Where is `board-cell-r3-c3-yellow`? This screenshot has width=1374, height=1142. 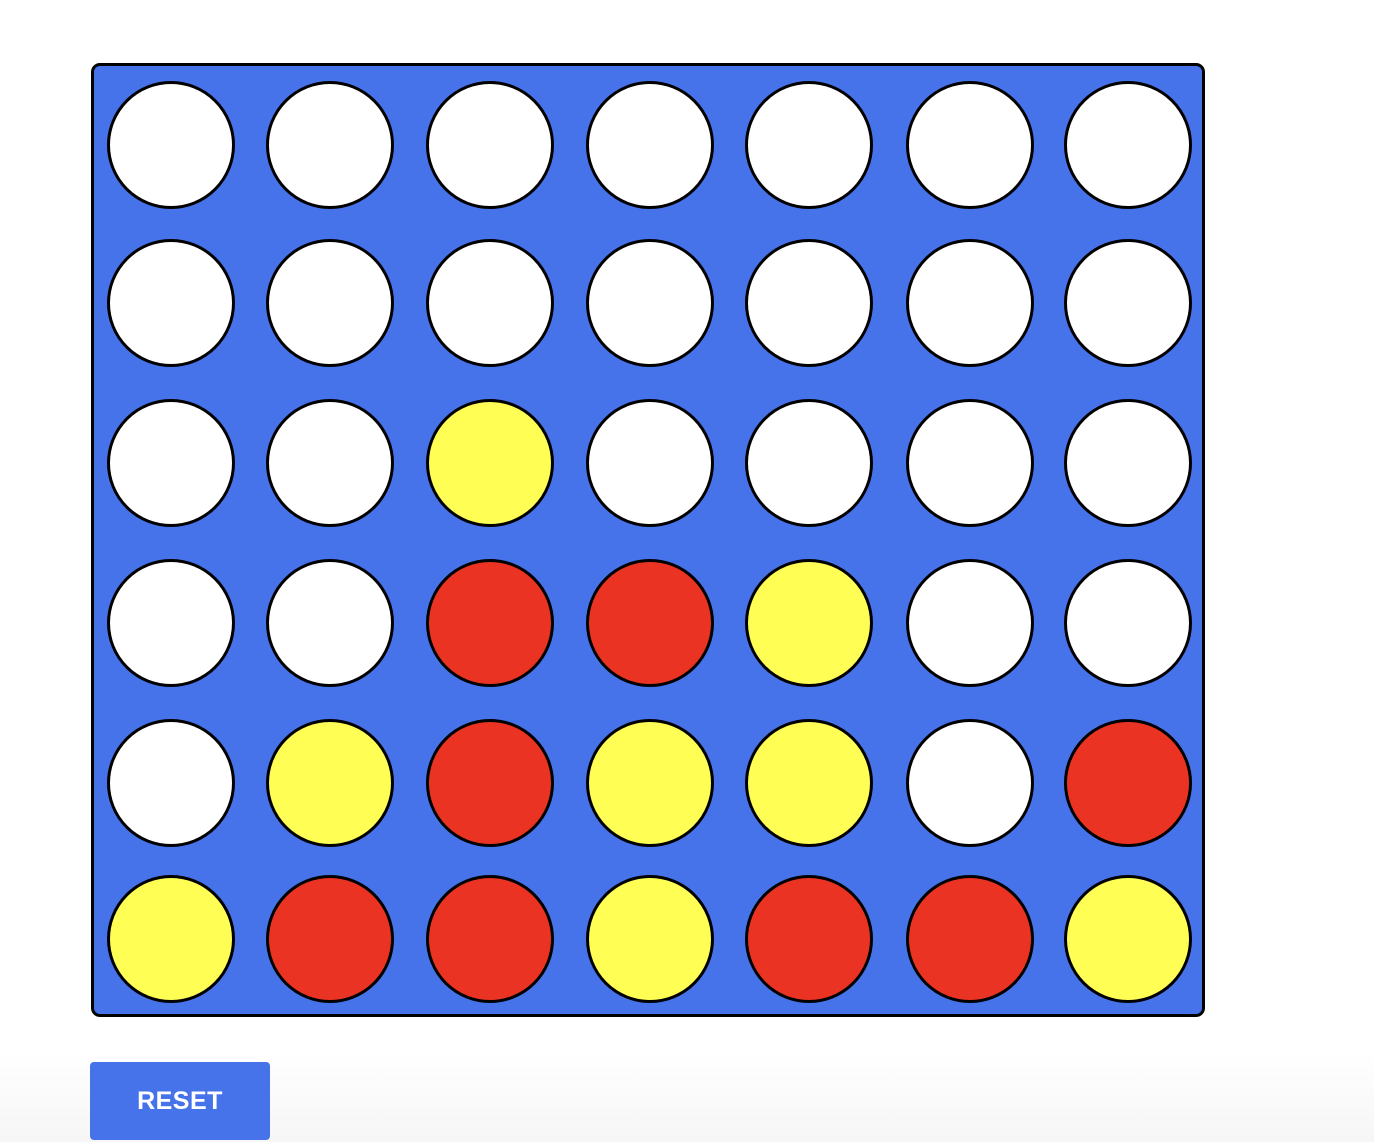 board-cell-r3-c3-yellow is located at coordinates (490, 463).